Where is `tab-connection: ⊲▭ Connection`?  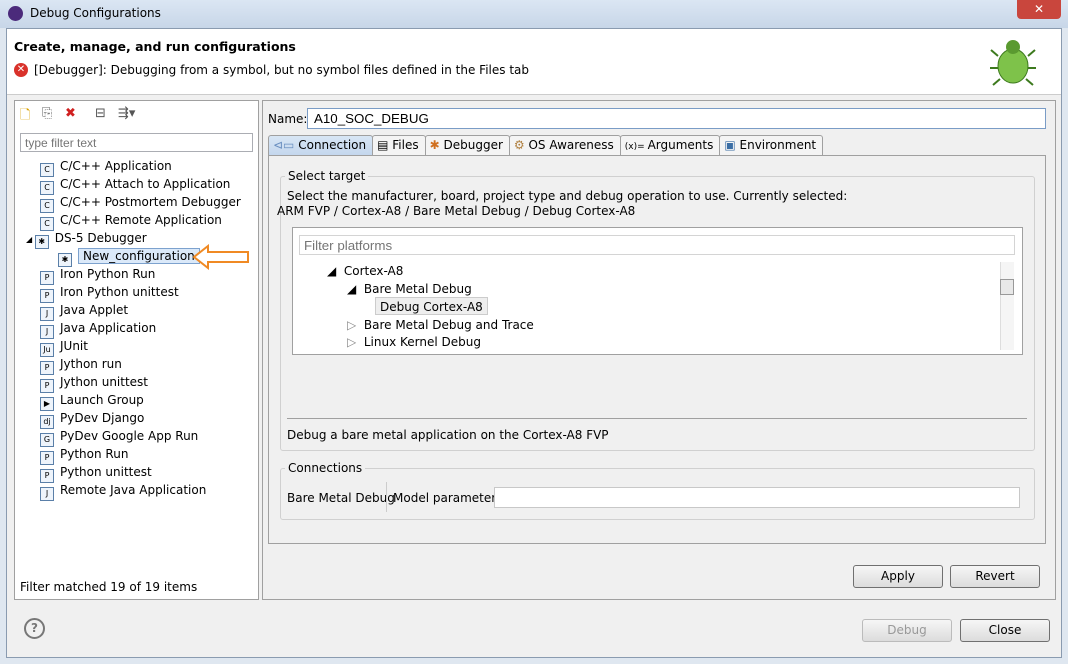 tab-connection: ⊲▭ Connection is located at coordinates (321, 145).